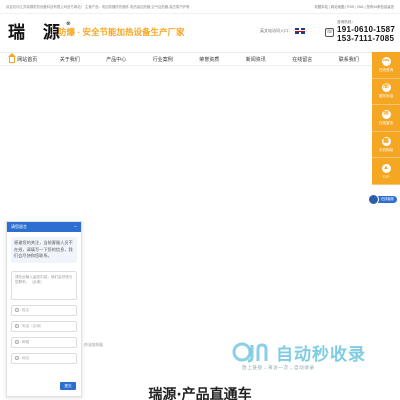 The width and height of the screenshot is (400, 400). I want to click on arrow-up-icon: ▲, so click(386, 168).